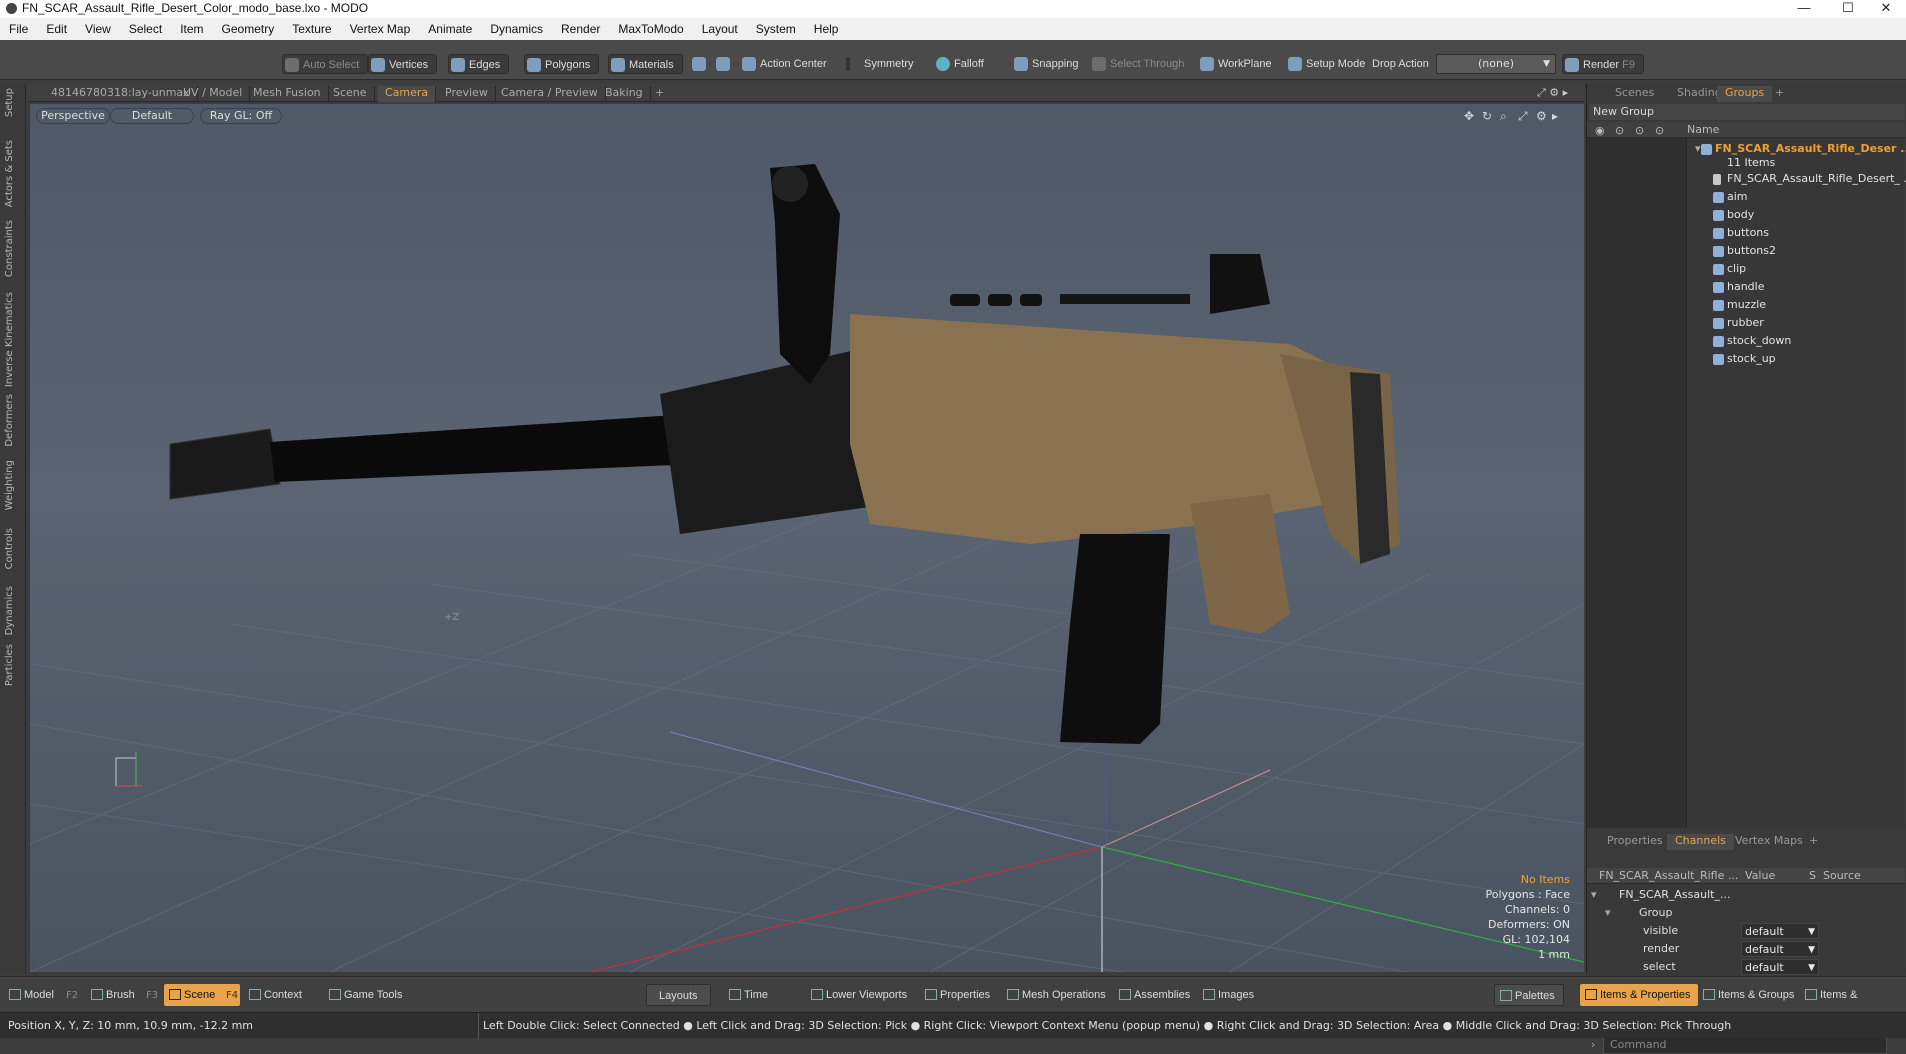 Image resolution: width=1906 pixels, height=1054 pixels. What do you see at coordinates (750, 995) in the screenshot?
I see `time-button: Time` at bounding box center [750, 995].